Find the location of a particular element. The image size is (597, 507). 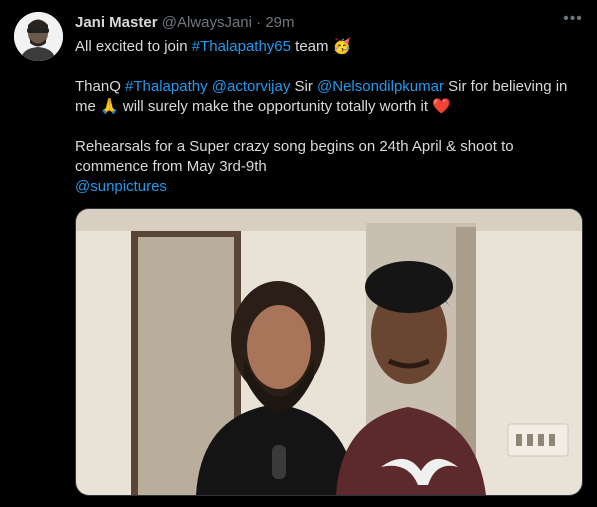

party-face-emoji: 🥳 is located at coordinates (342, 46).